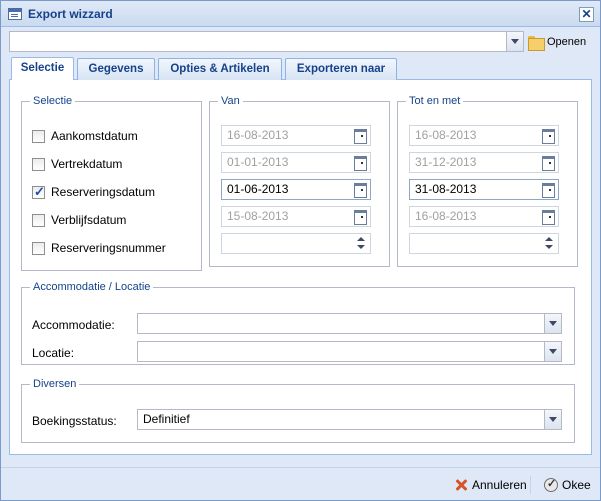 This screenshot has height=501, width=601. Describe the element at coordinates (567, 42) in the screenshot. I see `open-button-label: Openen` at that location.